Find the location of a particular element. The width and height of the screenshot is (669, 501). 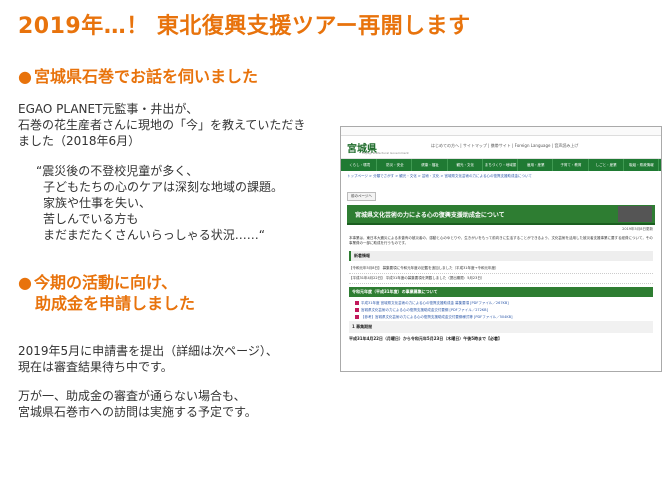

section-heading-text: 今期の活動に向け、 is located at coordinates (105, 282).